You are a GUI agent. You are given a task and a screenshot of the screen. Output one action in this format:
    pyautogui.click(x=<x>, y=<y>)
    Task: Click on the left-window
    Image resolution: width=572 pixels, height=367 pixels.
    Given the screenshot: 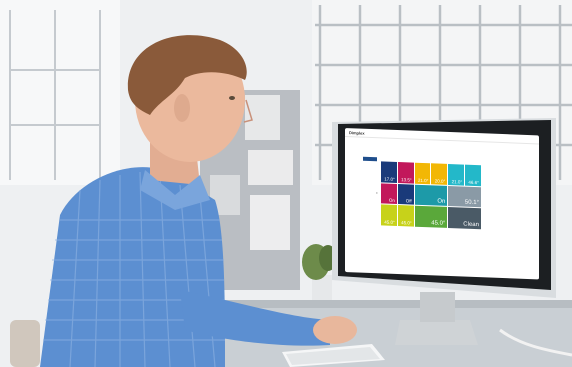 What is the action you would take?
    pyautogui.click(x=60, y=92)
    